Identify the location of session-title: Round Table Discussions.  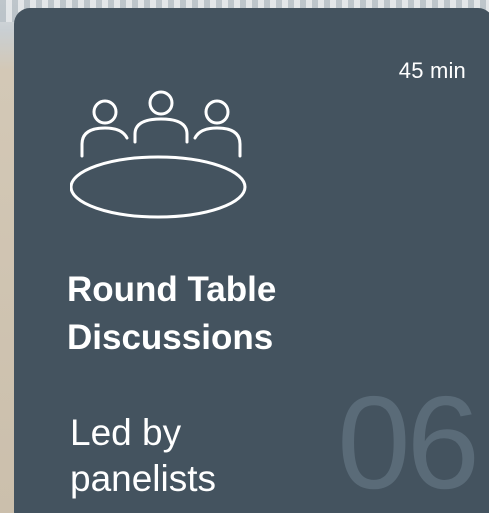
(232, 314).